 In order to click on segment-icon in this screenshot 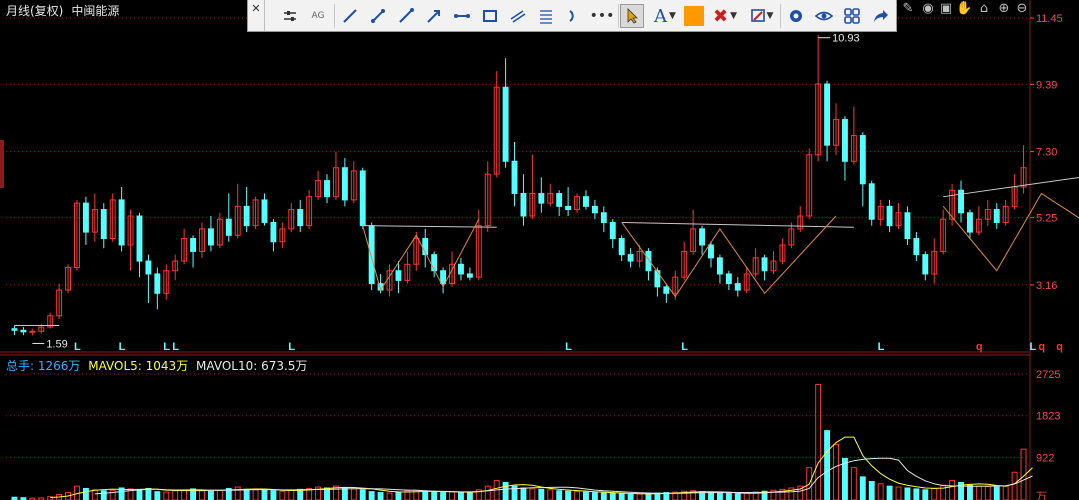, I will do `click(378, 16)`.